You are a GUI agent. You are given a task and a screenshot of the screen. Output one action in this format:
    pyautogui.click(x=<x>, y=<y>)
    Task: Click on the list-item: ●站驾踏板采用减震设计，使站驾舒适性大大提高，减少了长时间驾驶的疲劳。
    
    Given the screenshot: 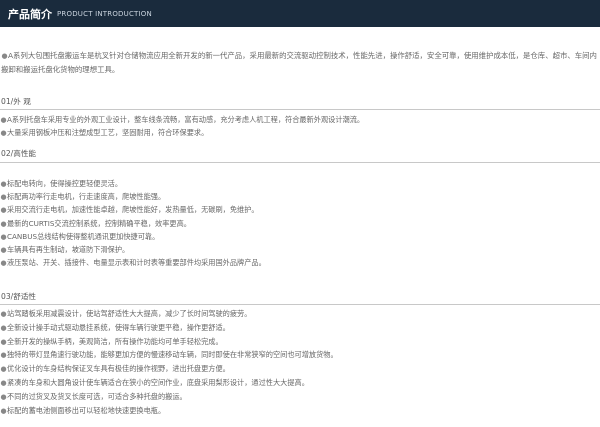 What is the action you would take?
    pyautogui.click(x=169, y=314)
    